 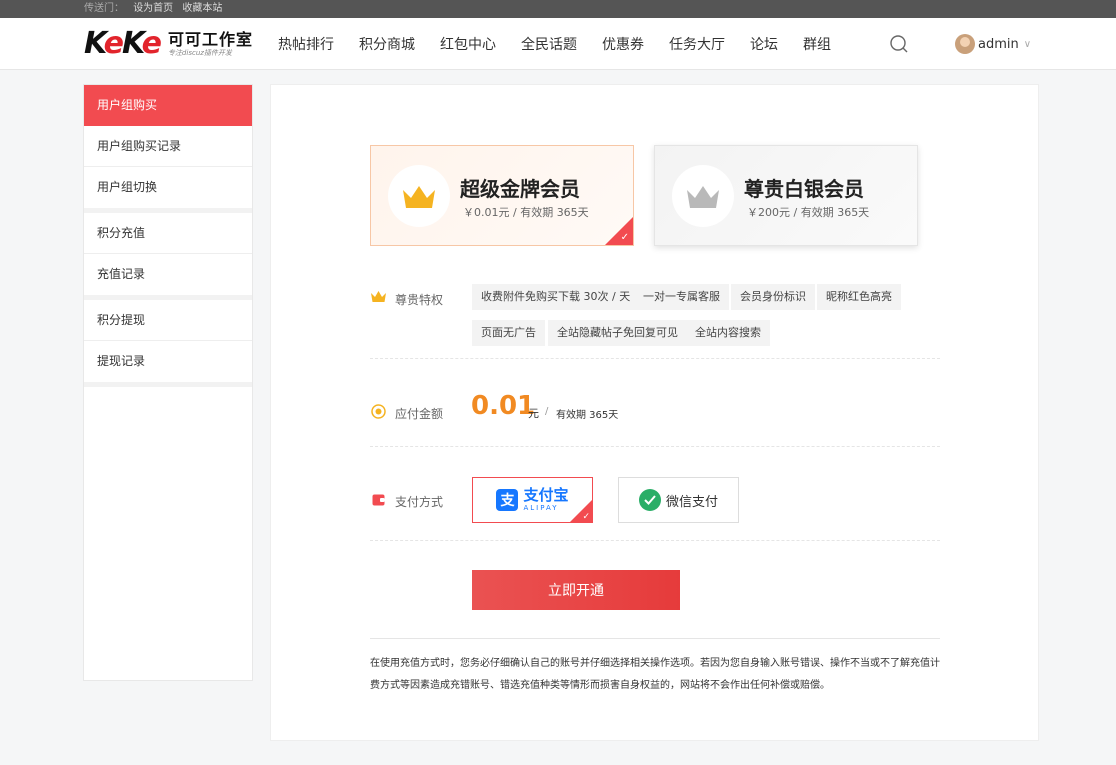 What do you see at coordinates (520, 189) in the screenshot?
I see `plan-title: 超级金牌会员` at bounding box center [520, 189].